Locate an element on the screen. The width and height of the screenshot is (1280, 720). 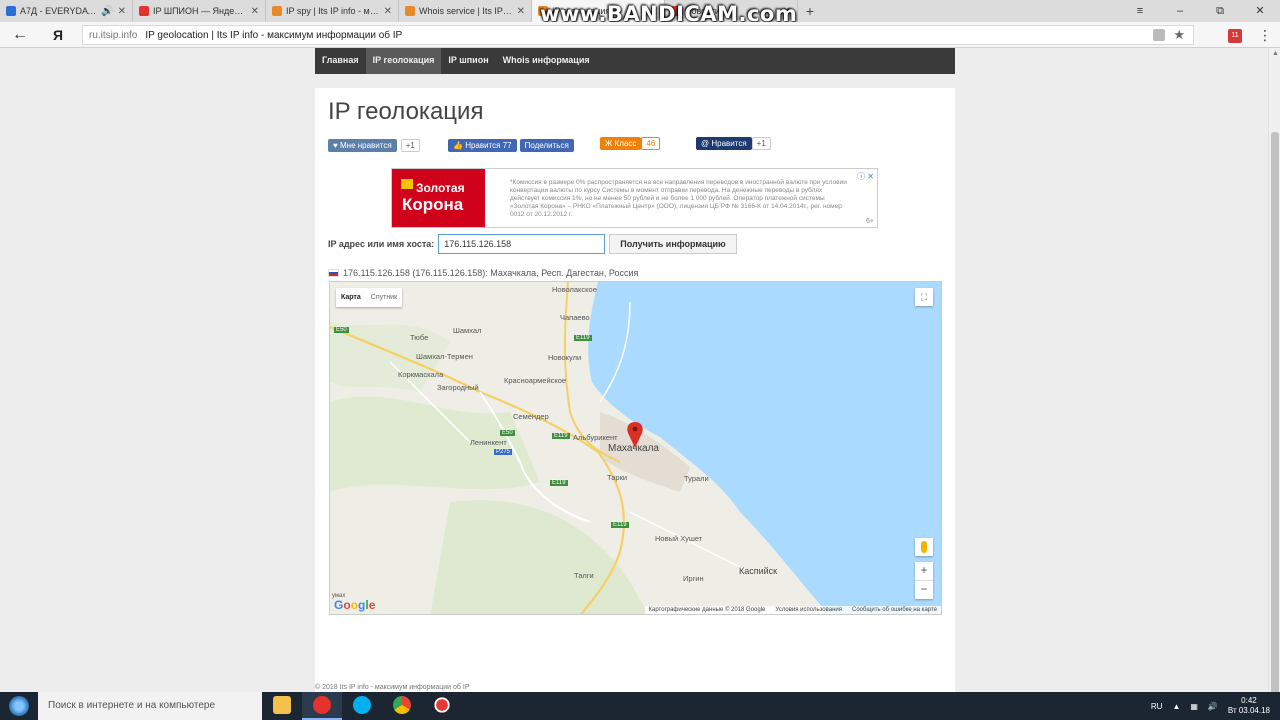
adchoices-icon: ⓘ ✕ is located at coordinates (865, 176).